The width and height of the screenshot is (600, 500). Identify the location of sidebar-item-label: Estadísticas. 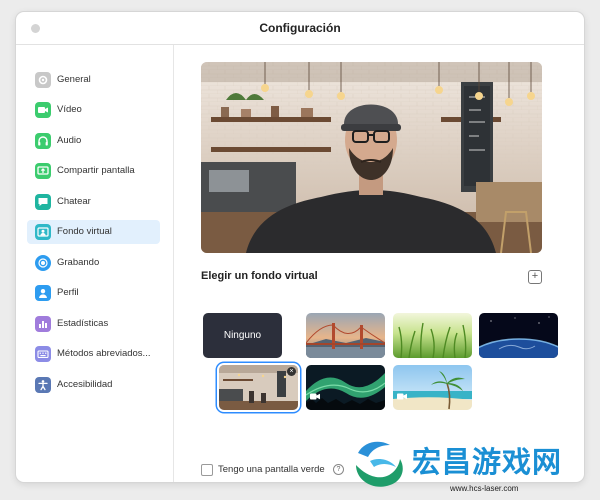
(83, 323).